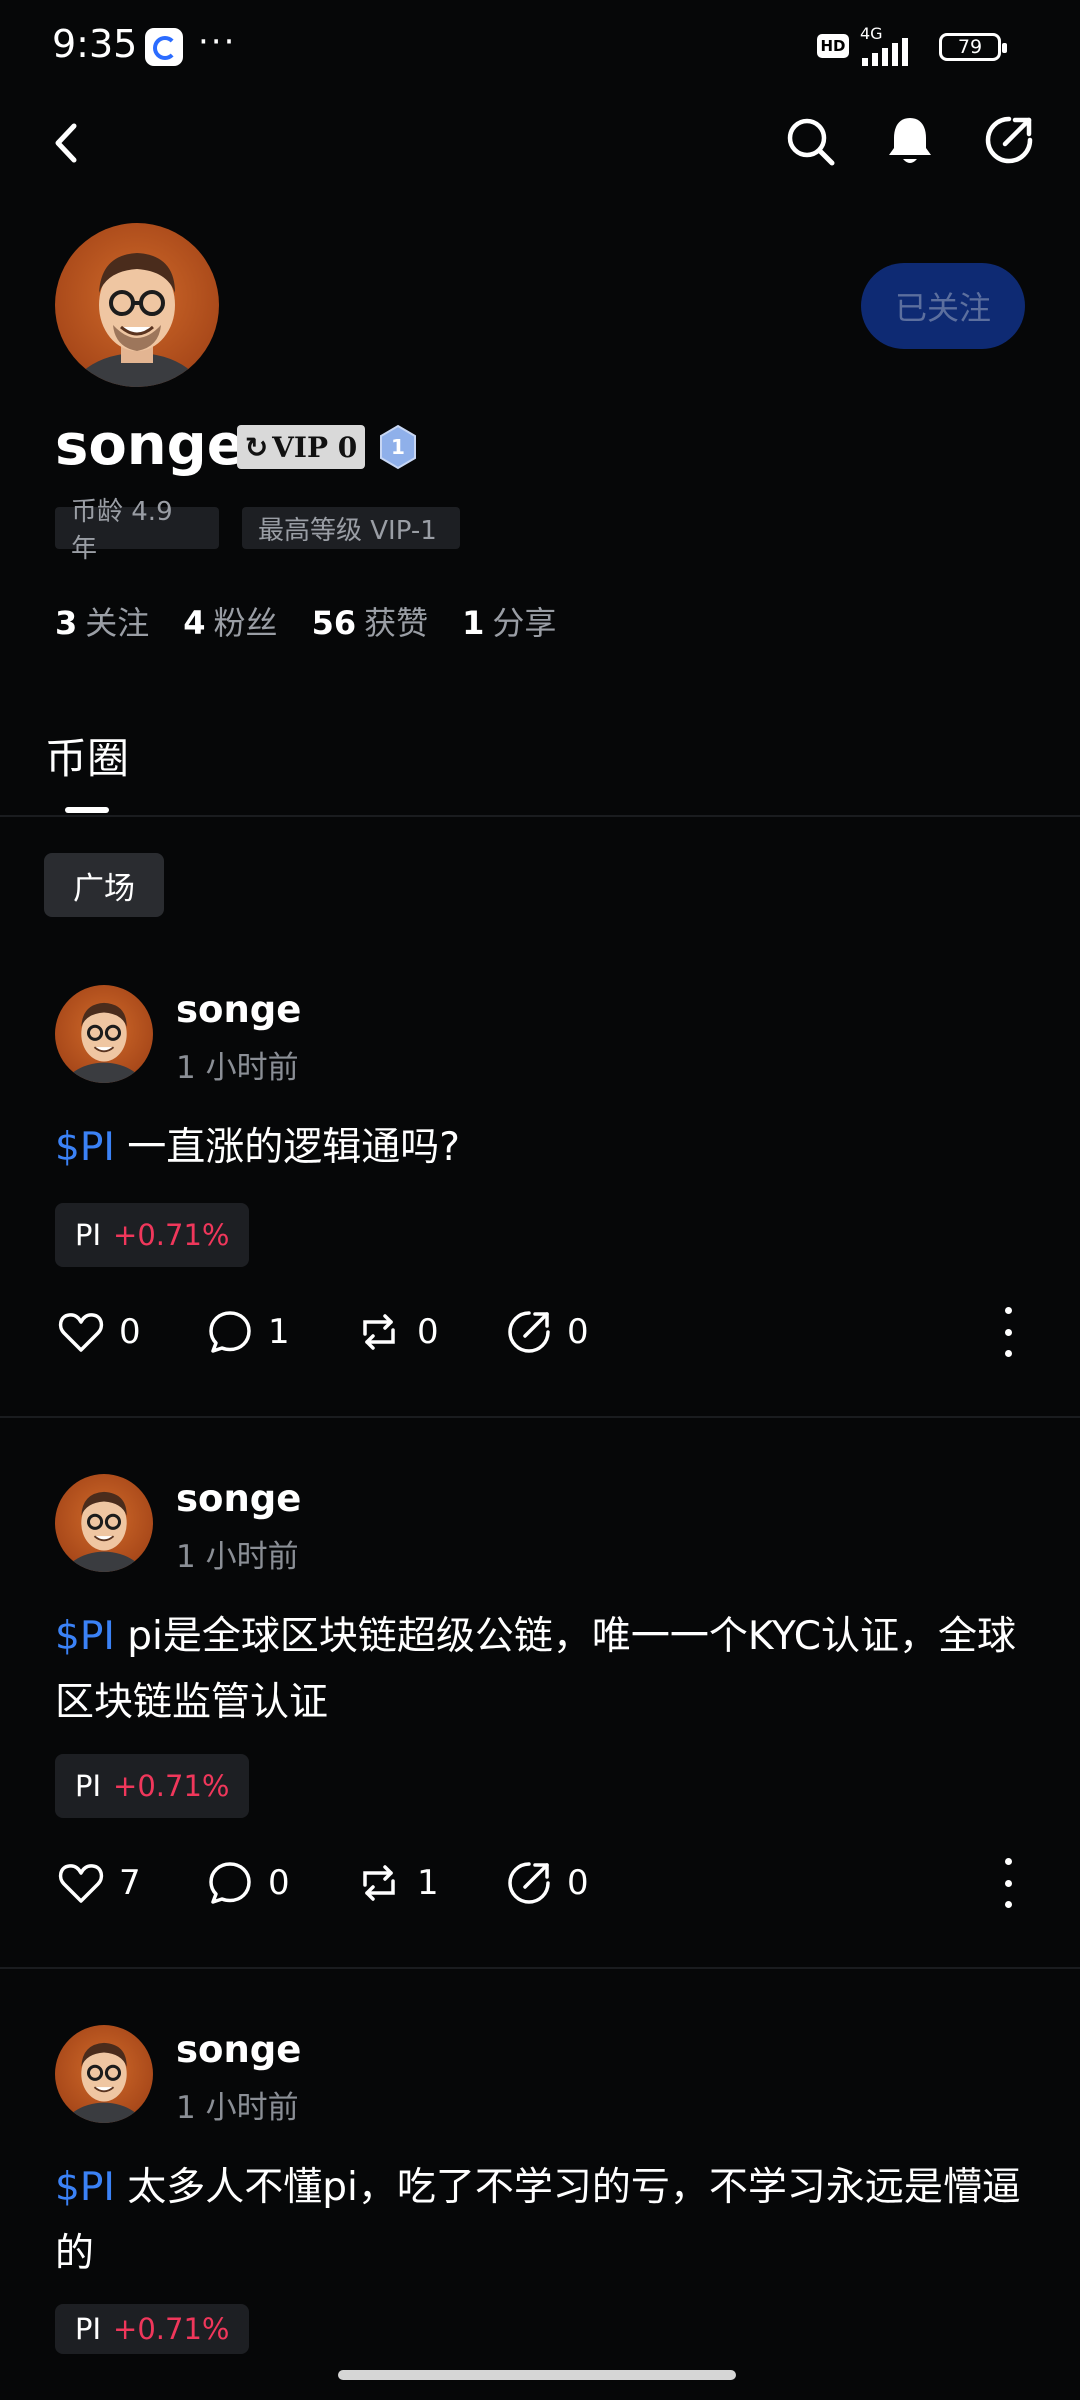 Image resolution: width=1080 pixels, height=2400 pixels. Describe the element at coordinates (137, 530) in the screenshot. I see `coin-age-tag: 币龄 4.9 年` at that location.